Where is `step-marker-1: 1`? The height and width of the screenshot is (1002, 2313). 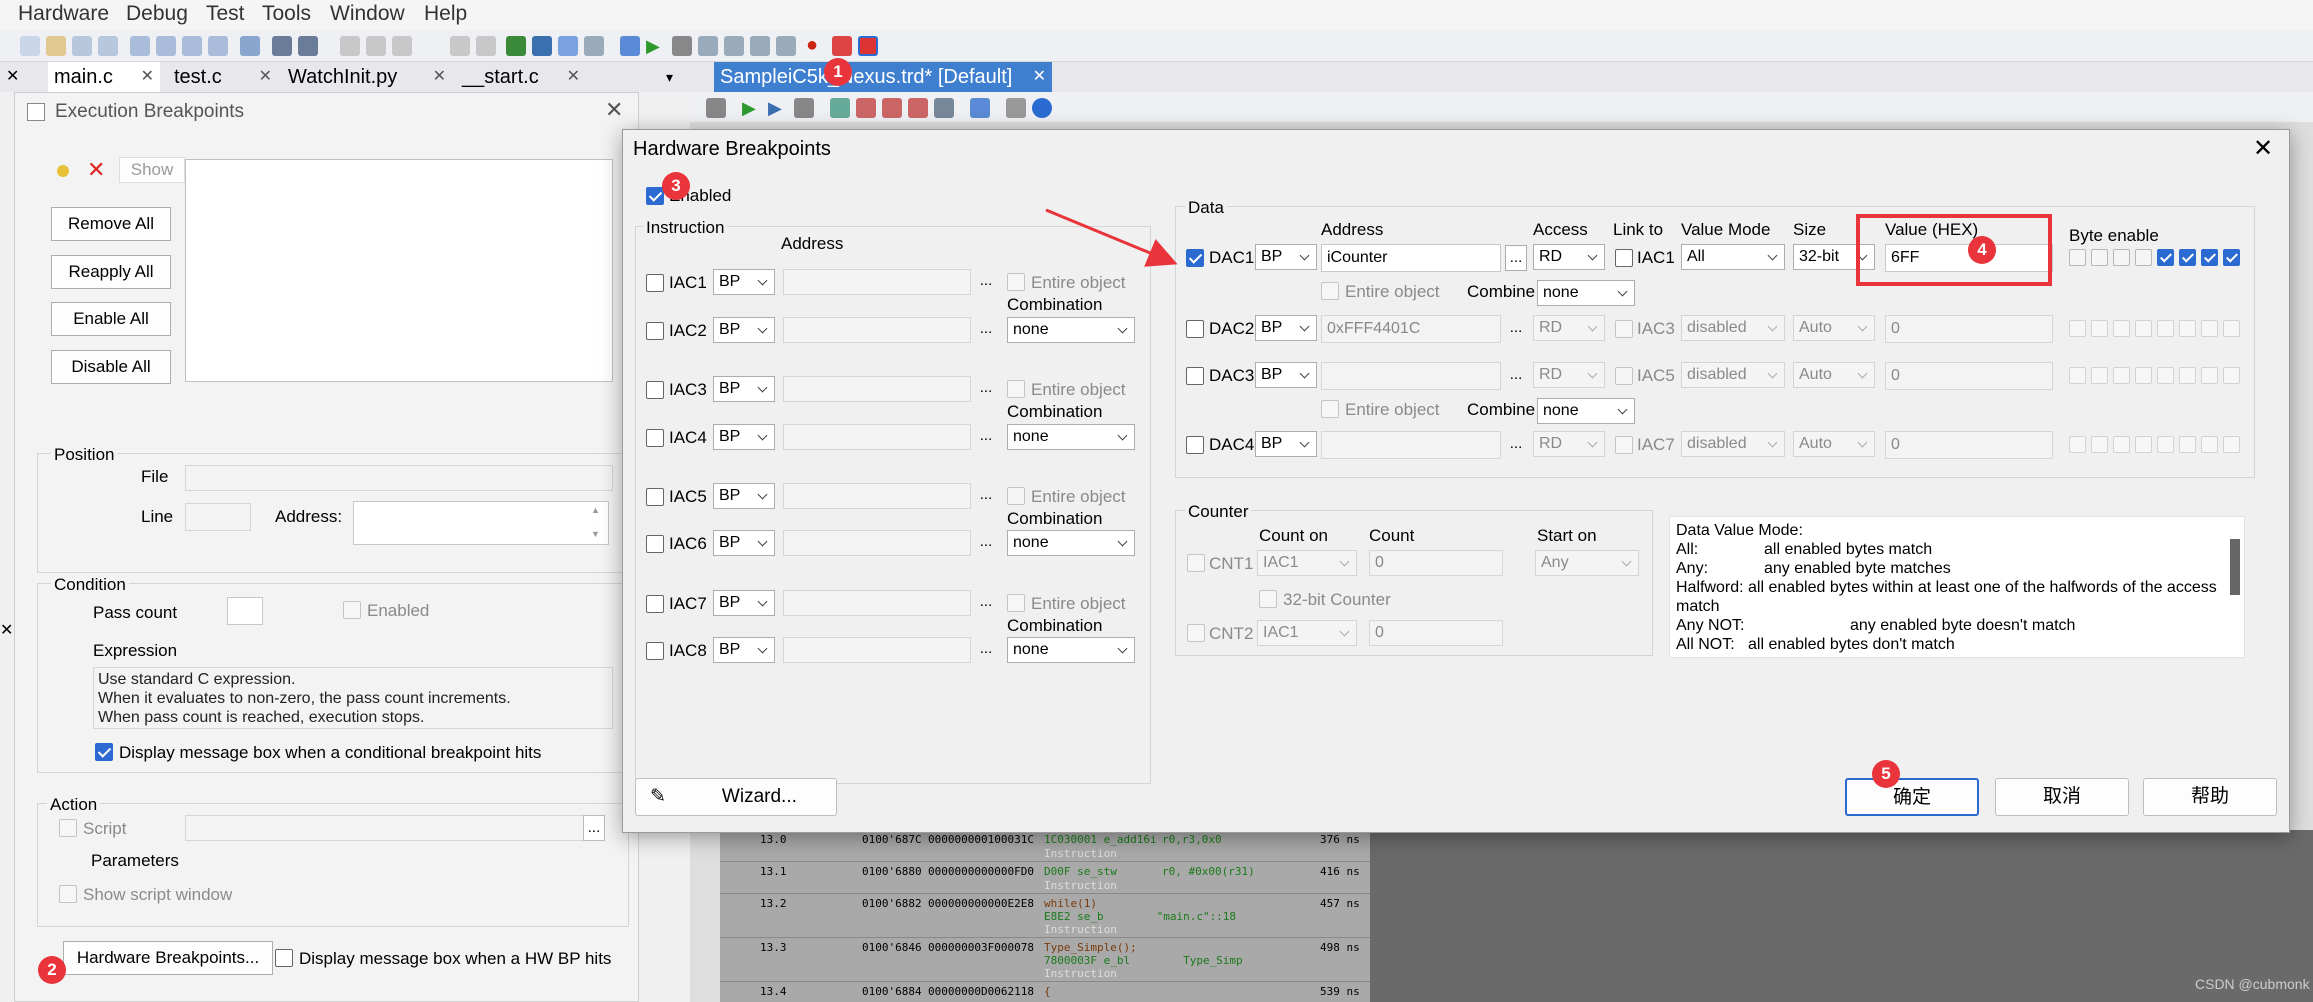
step-marker-1: 1 is located at coordinates (838, 72).